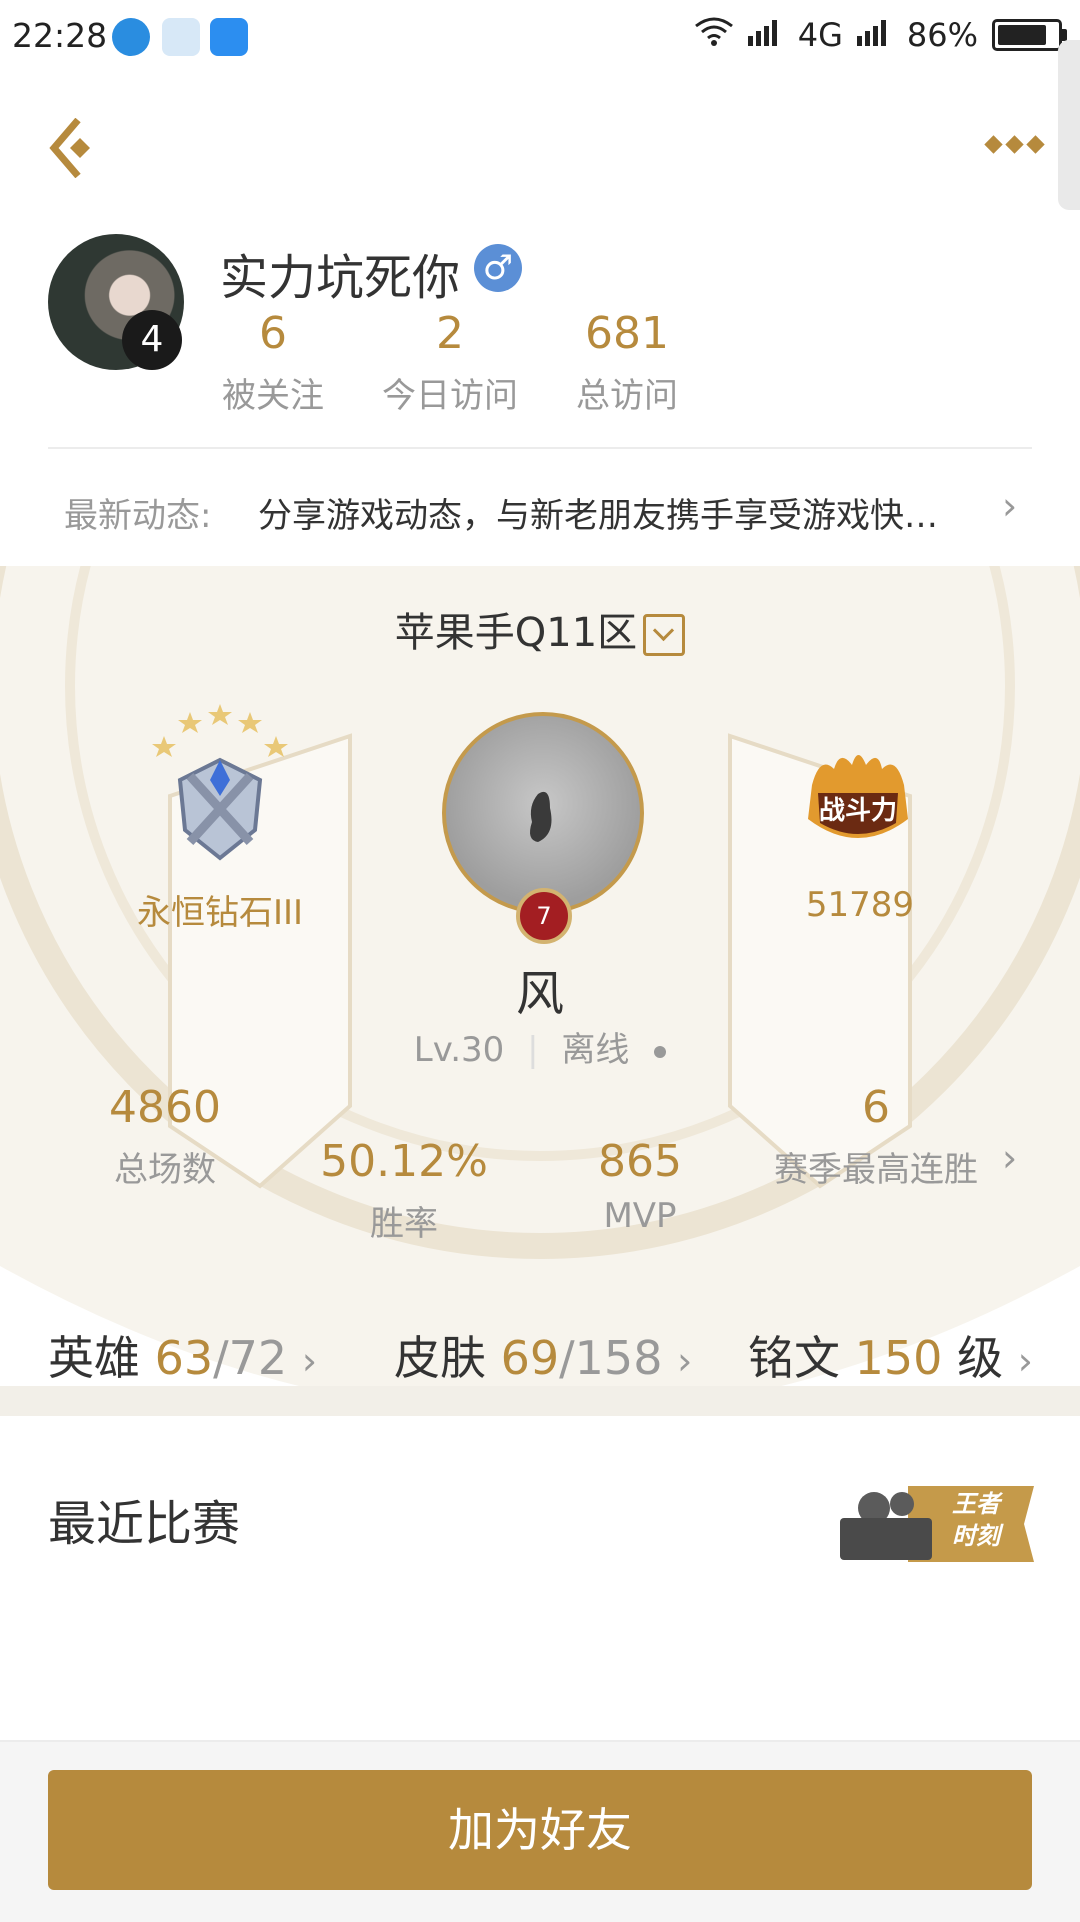  Describe the element at coordinates (980, 1358) in the screenshot. I see `runes-unit: 级` at that location.